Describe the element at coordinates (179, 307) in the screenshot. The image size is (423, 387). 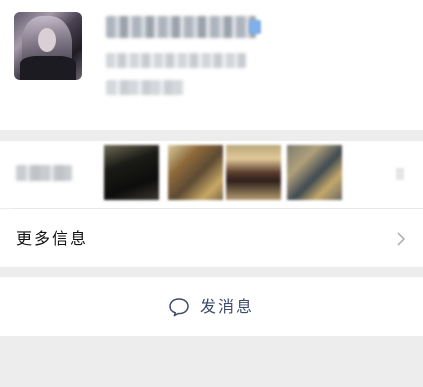
I see `chat-bubble-icon` at that location.